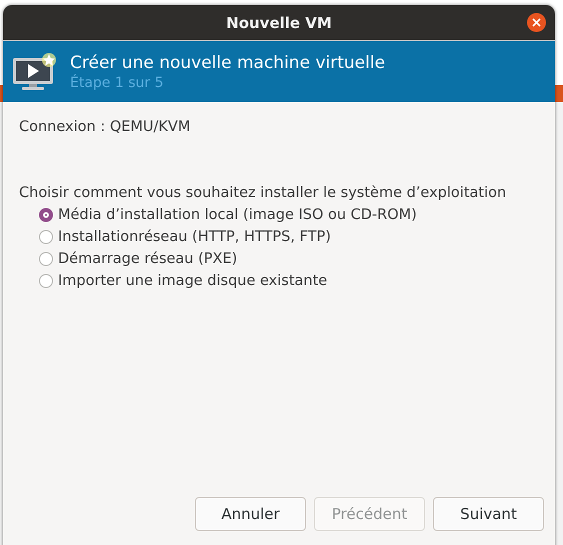  I want to click on header-title: Créer une nouvelle machine virtuelle, so click(228, 63).